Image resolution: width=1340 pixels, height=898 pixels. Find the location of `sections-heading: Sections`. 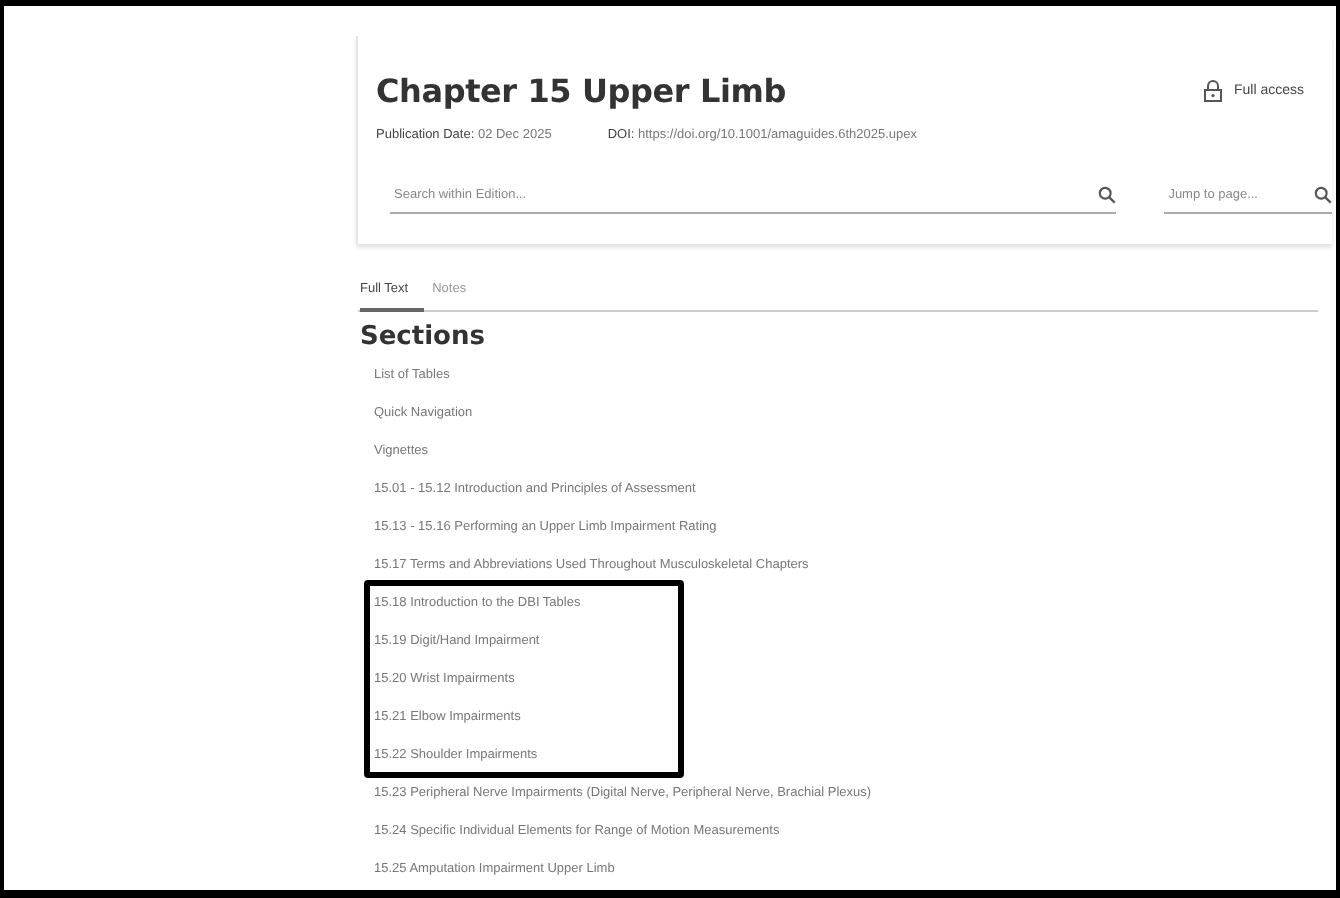

sections-heading: Sections is located at coordinates (423, 337).